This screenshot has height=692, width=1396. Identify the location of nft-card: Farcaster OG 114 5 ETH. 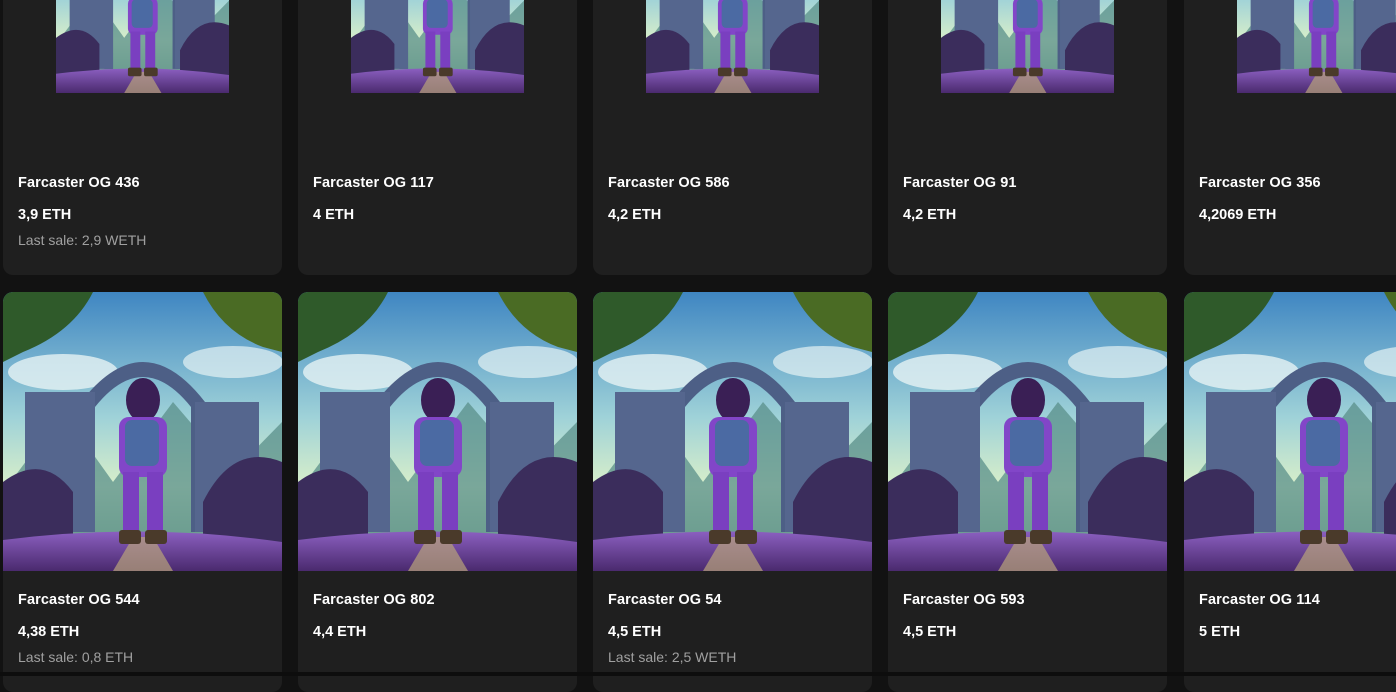
(1290, 492).